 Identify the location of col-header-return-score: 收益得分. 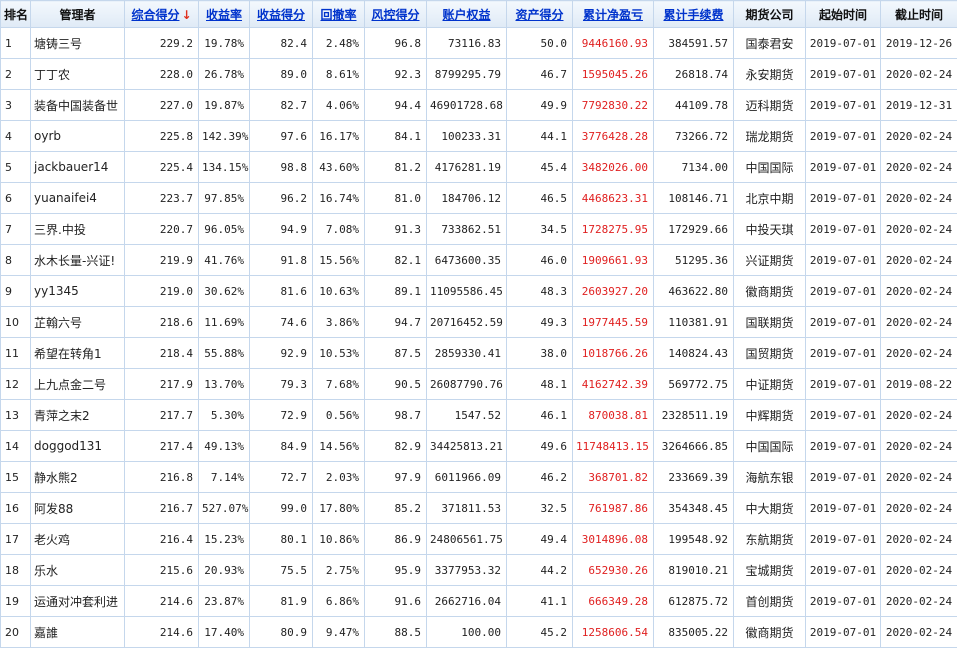
(281, 14).